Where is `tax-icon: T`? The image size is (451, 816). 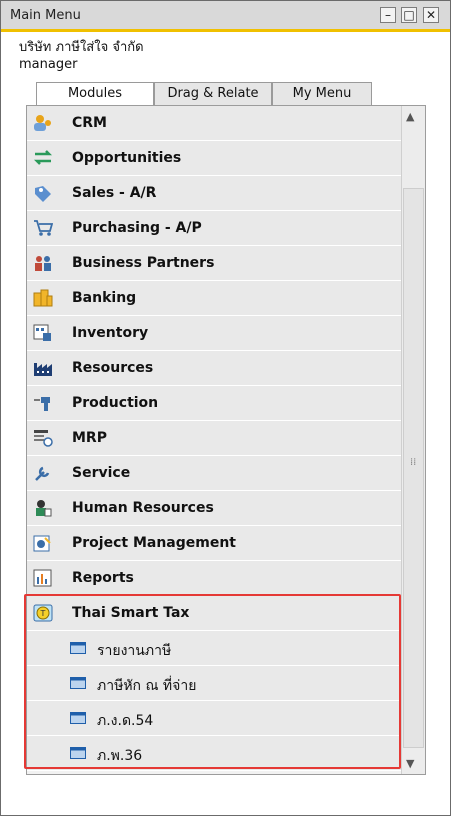 tax-icon: T is located at coordinates (43, 613).